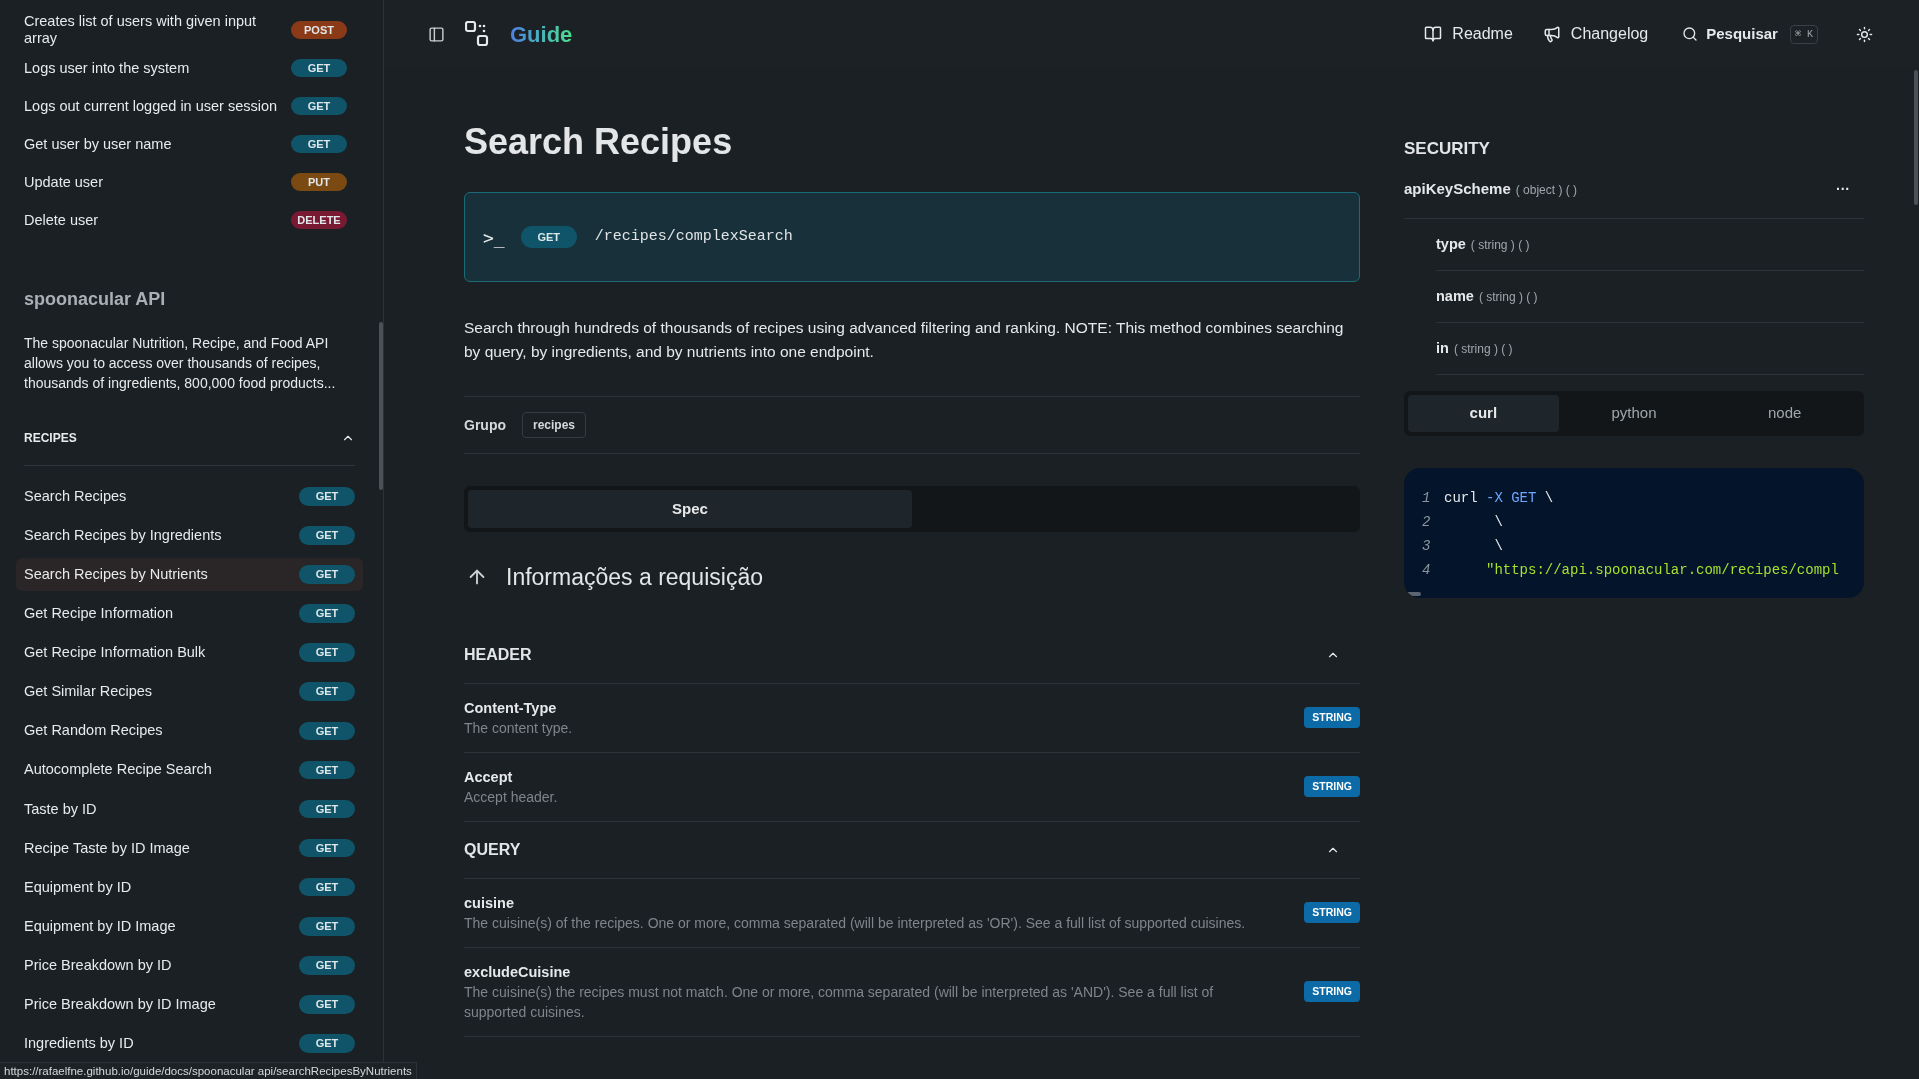 This screenshot has height=1079, width=1919. Describe the element at coordinates (1784, 413) in the screenshot. I see `language-tab: node` at that location.